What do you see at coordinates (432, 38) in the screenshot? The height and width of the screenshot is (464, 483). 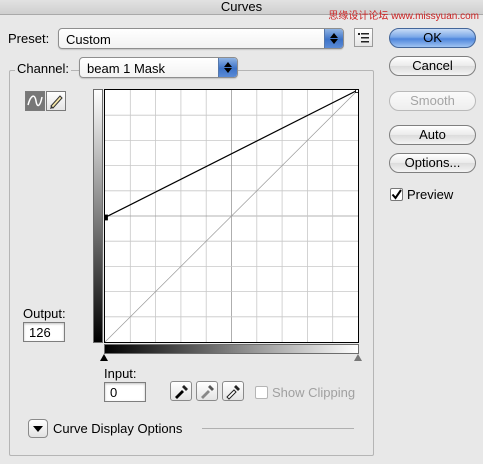 I see `ok-button: OK` at bounding box center [432, 38].